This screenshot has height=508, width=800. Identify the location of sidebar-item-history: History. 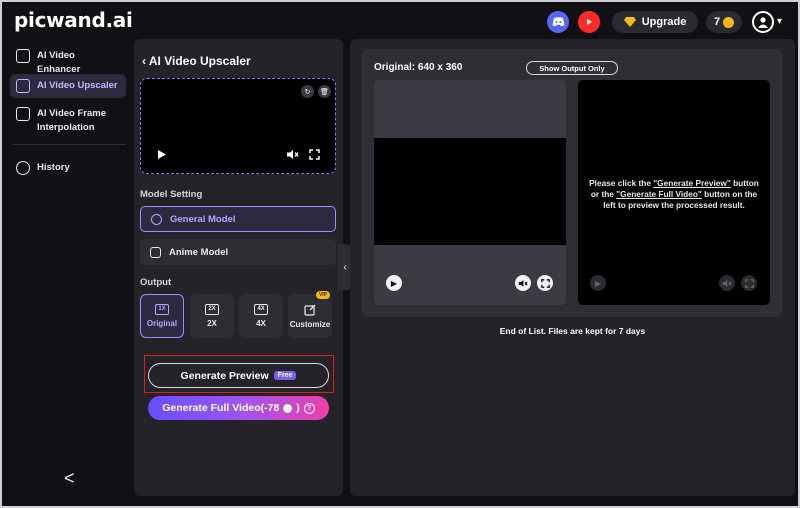
(68, 168).